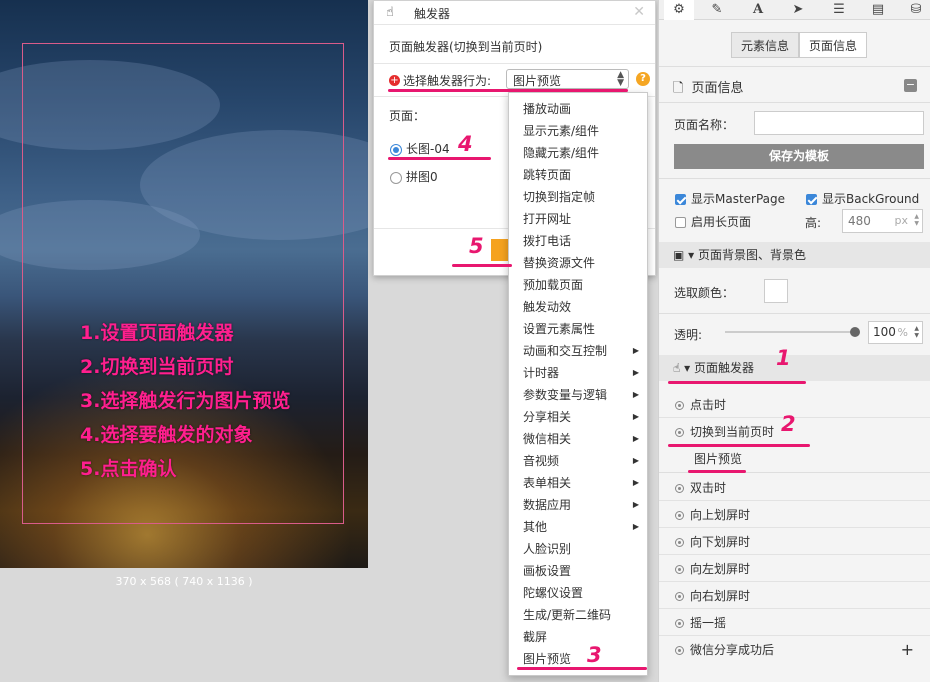 Image resolution: width=930 pixels, height=682 pixels. Describe the element at coordinates (794, 650) in the screenshot. I see `event-wechat-share: 微信分享成功后 +` at that location.